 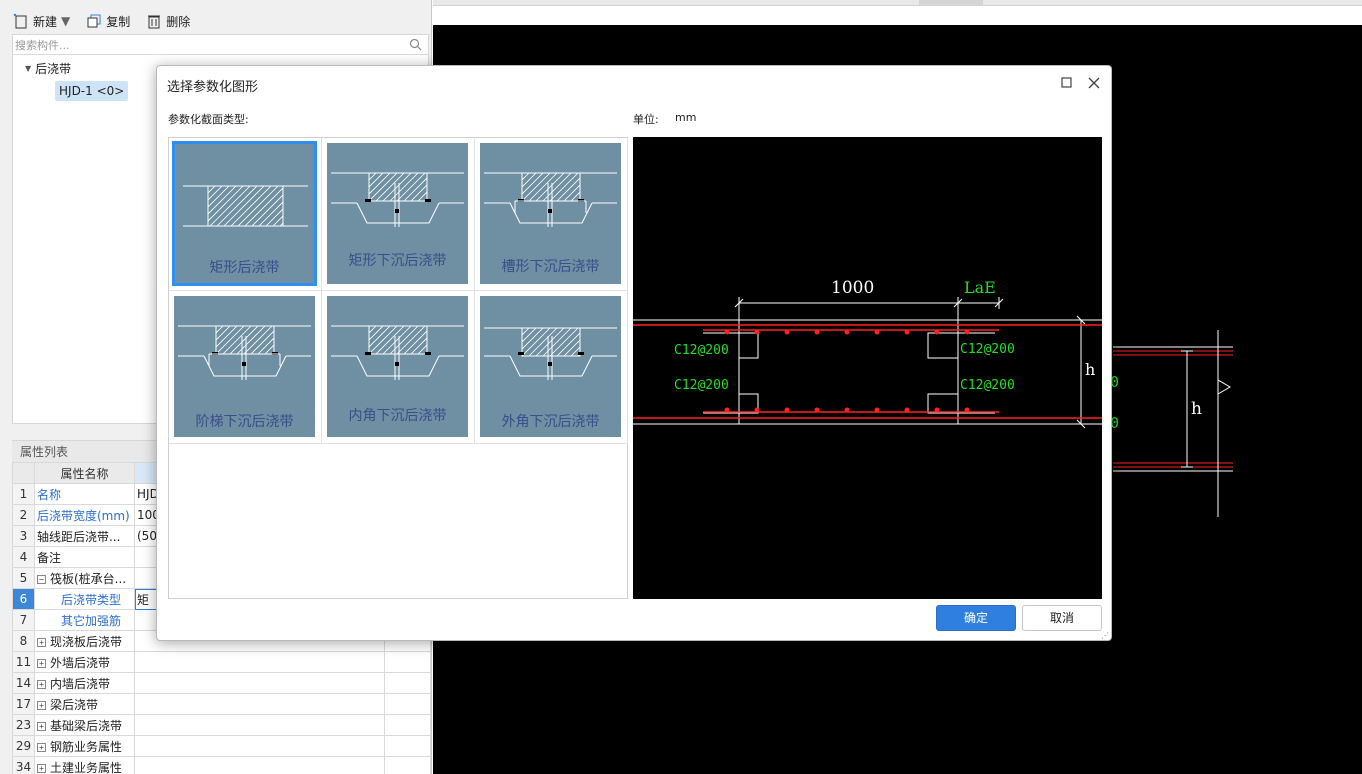 I want to click on rebar-label-top-left: C12@200, so click(x=701, y=350).